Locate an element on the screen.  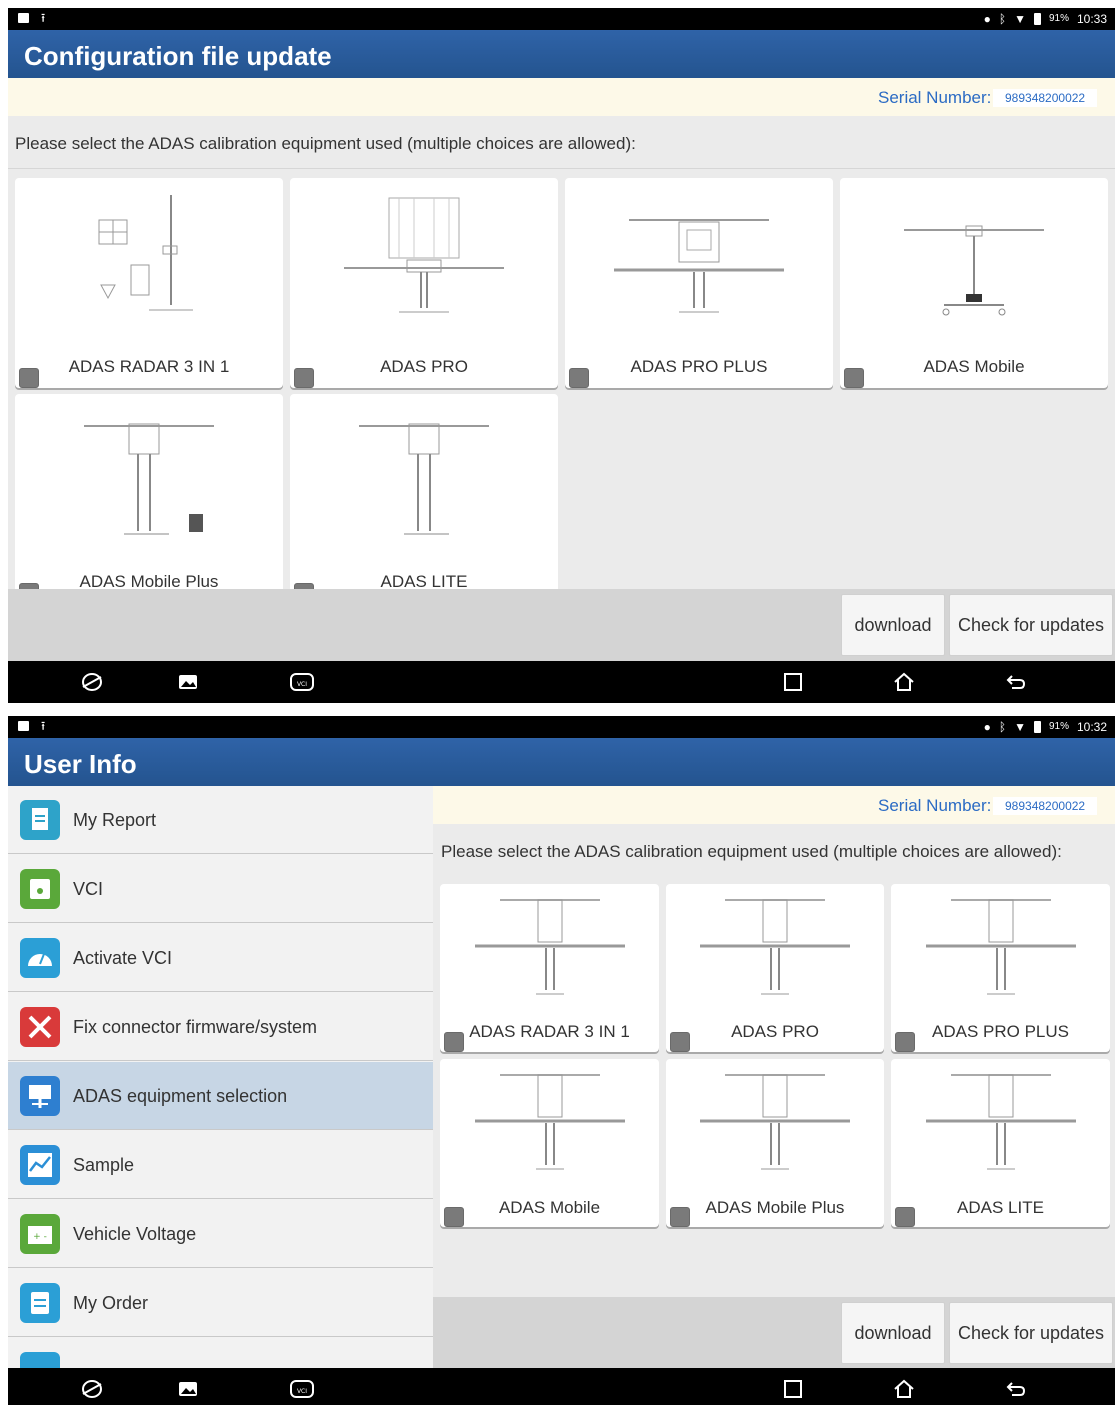
status-bar: ⭱ ● ᛒ ▼ 91% 10:33 is located at coordinates (561, 19).